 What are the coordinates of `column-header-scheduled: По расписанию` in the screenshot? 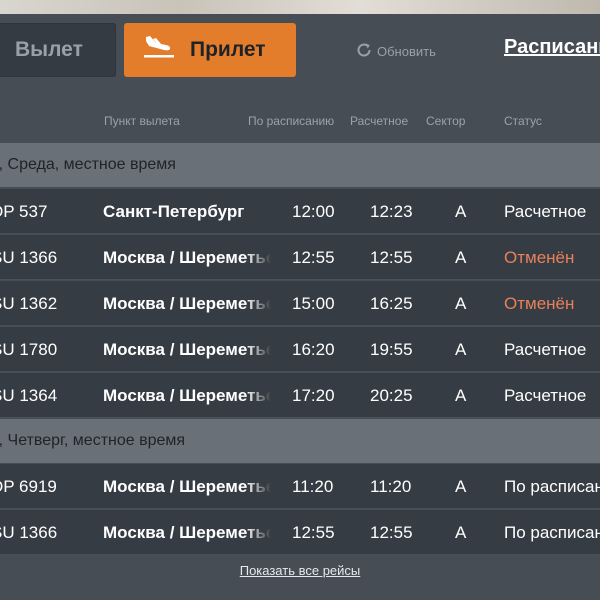 It's located at (291, 121).